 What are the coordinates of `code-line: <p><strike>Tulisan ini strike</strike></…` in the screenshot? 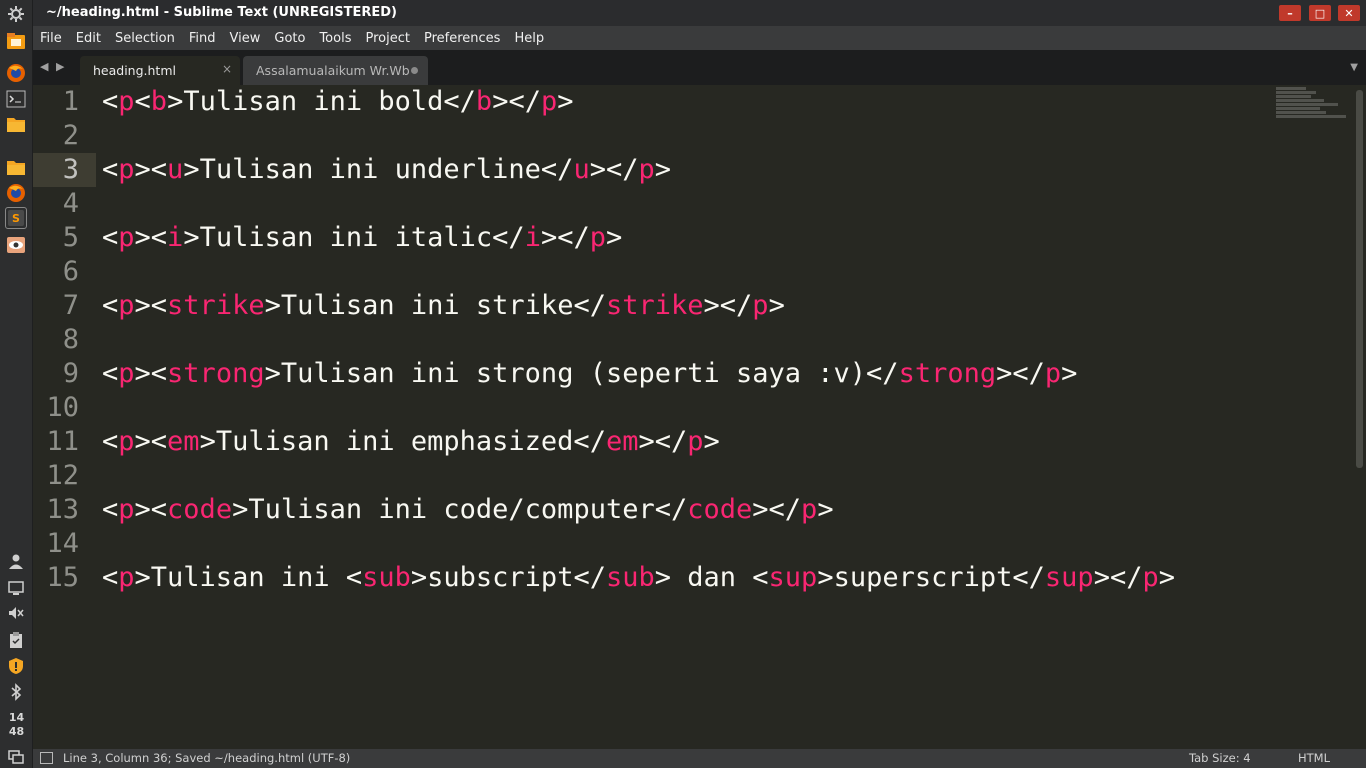 It's located at (443, 306).